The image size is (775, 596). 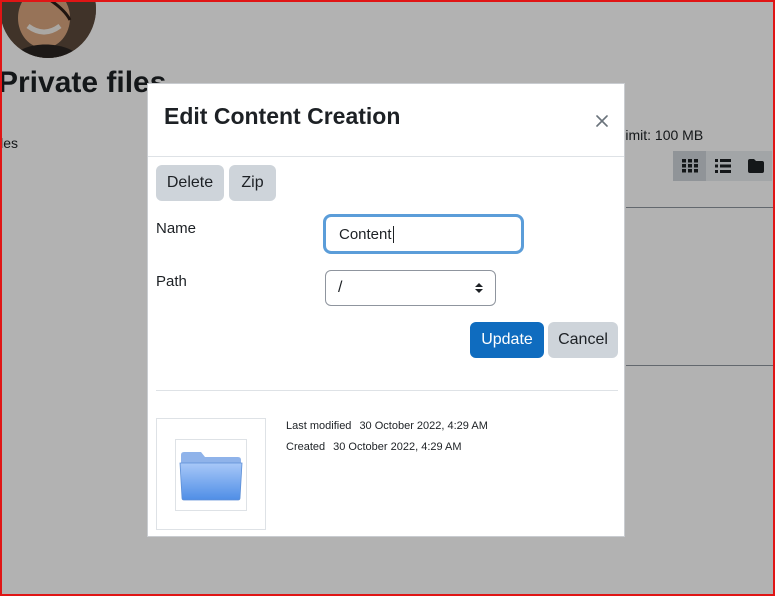 What do you see at coordinates (423, 234) in the screenshot?
I see `name-input: Content` at bounding box center [423, 234].